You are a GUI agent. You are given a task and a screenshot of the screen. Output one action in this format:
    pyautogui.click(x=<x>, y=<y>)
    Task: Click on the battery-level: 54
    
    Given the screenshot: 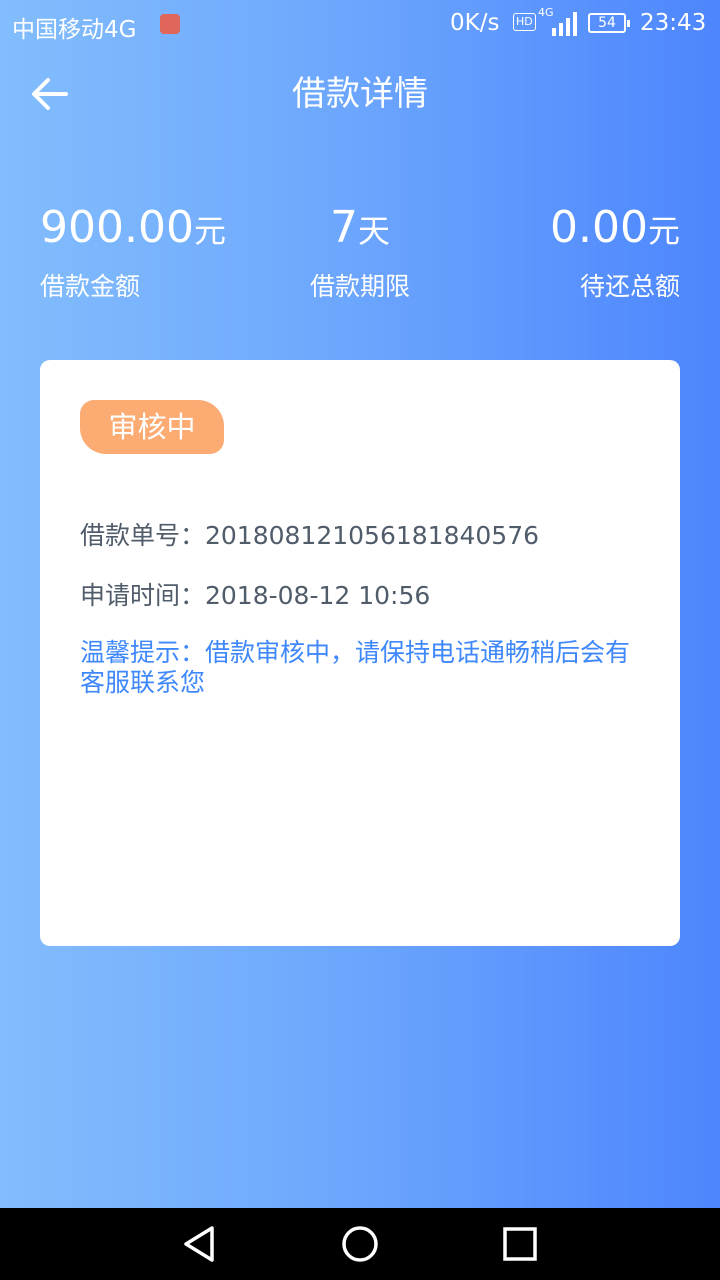 What is the action you would take?
    pyautogui.click(x=607, y=23)
    